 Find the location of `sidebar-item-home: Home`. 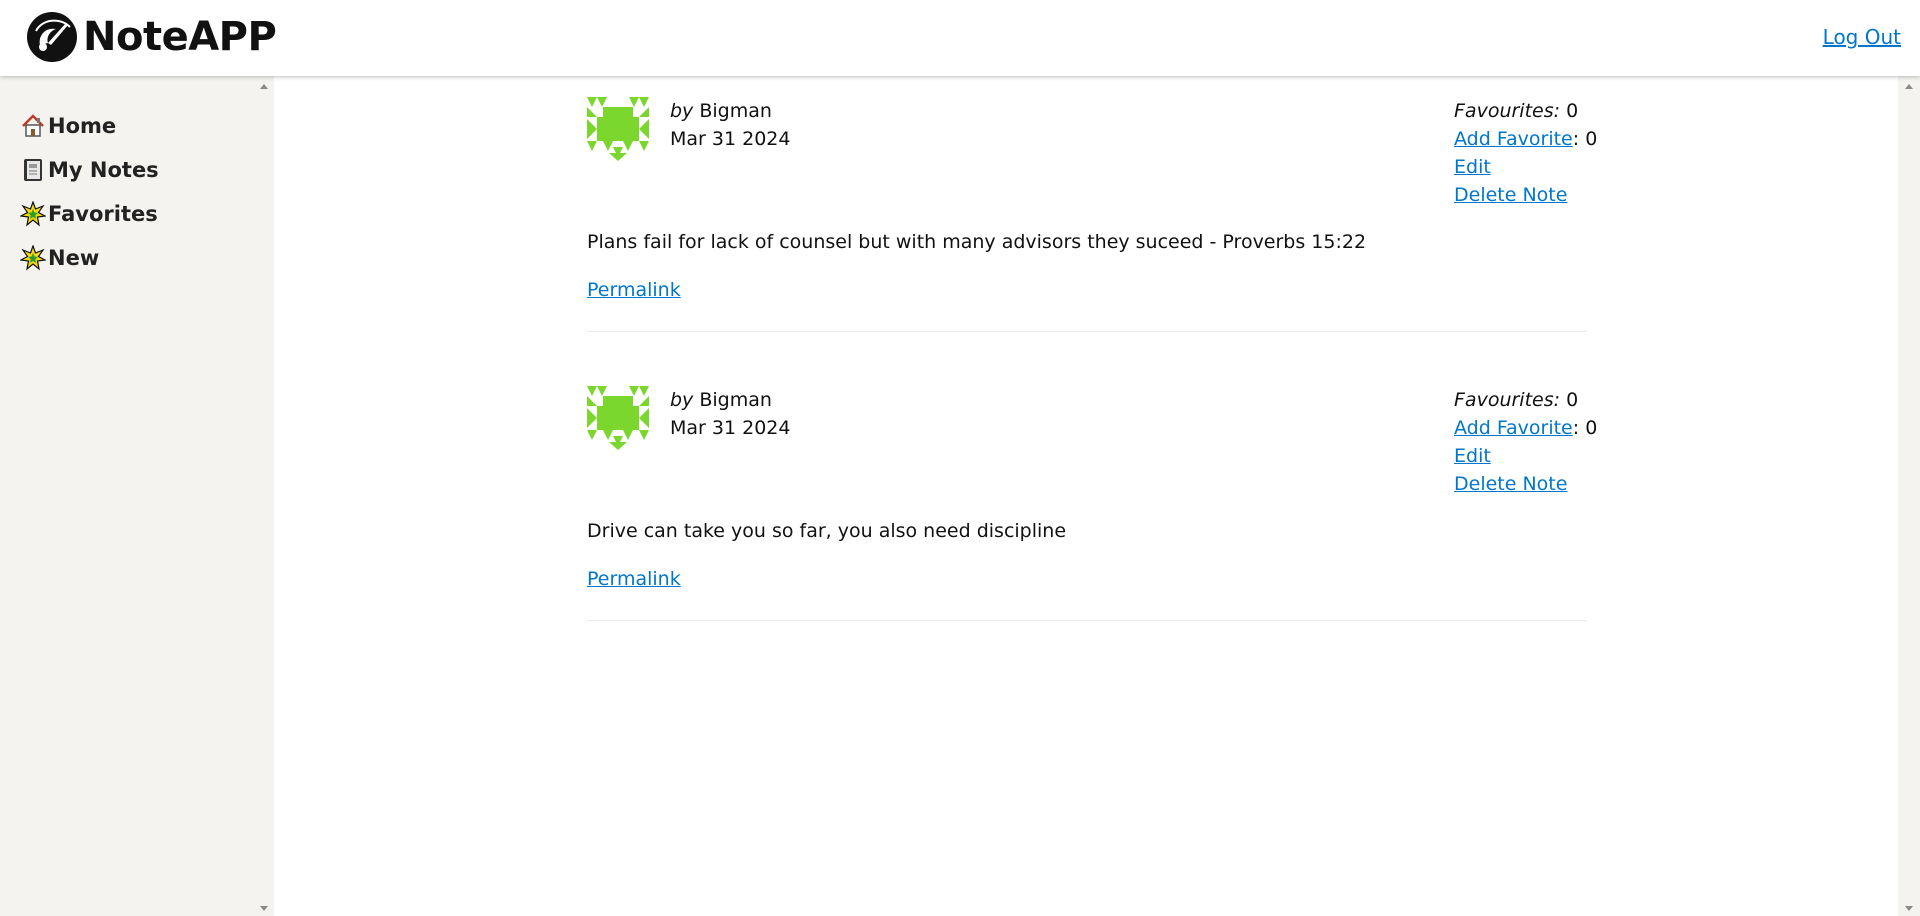

sidebar-item-home: Home is located at coordinates (89, 126).